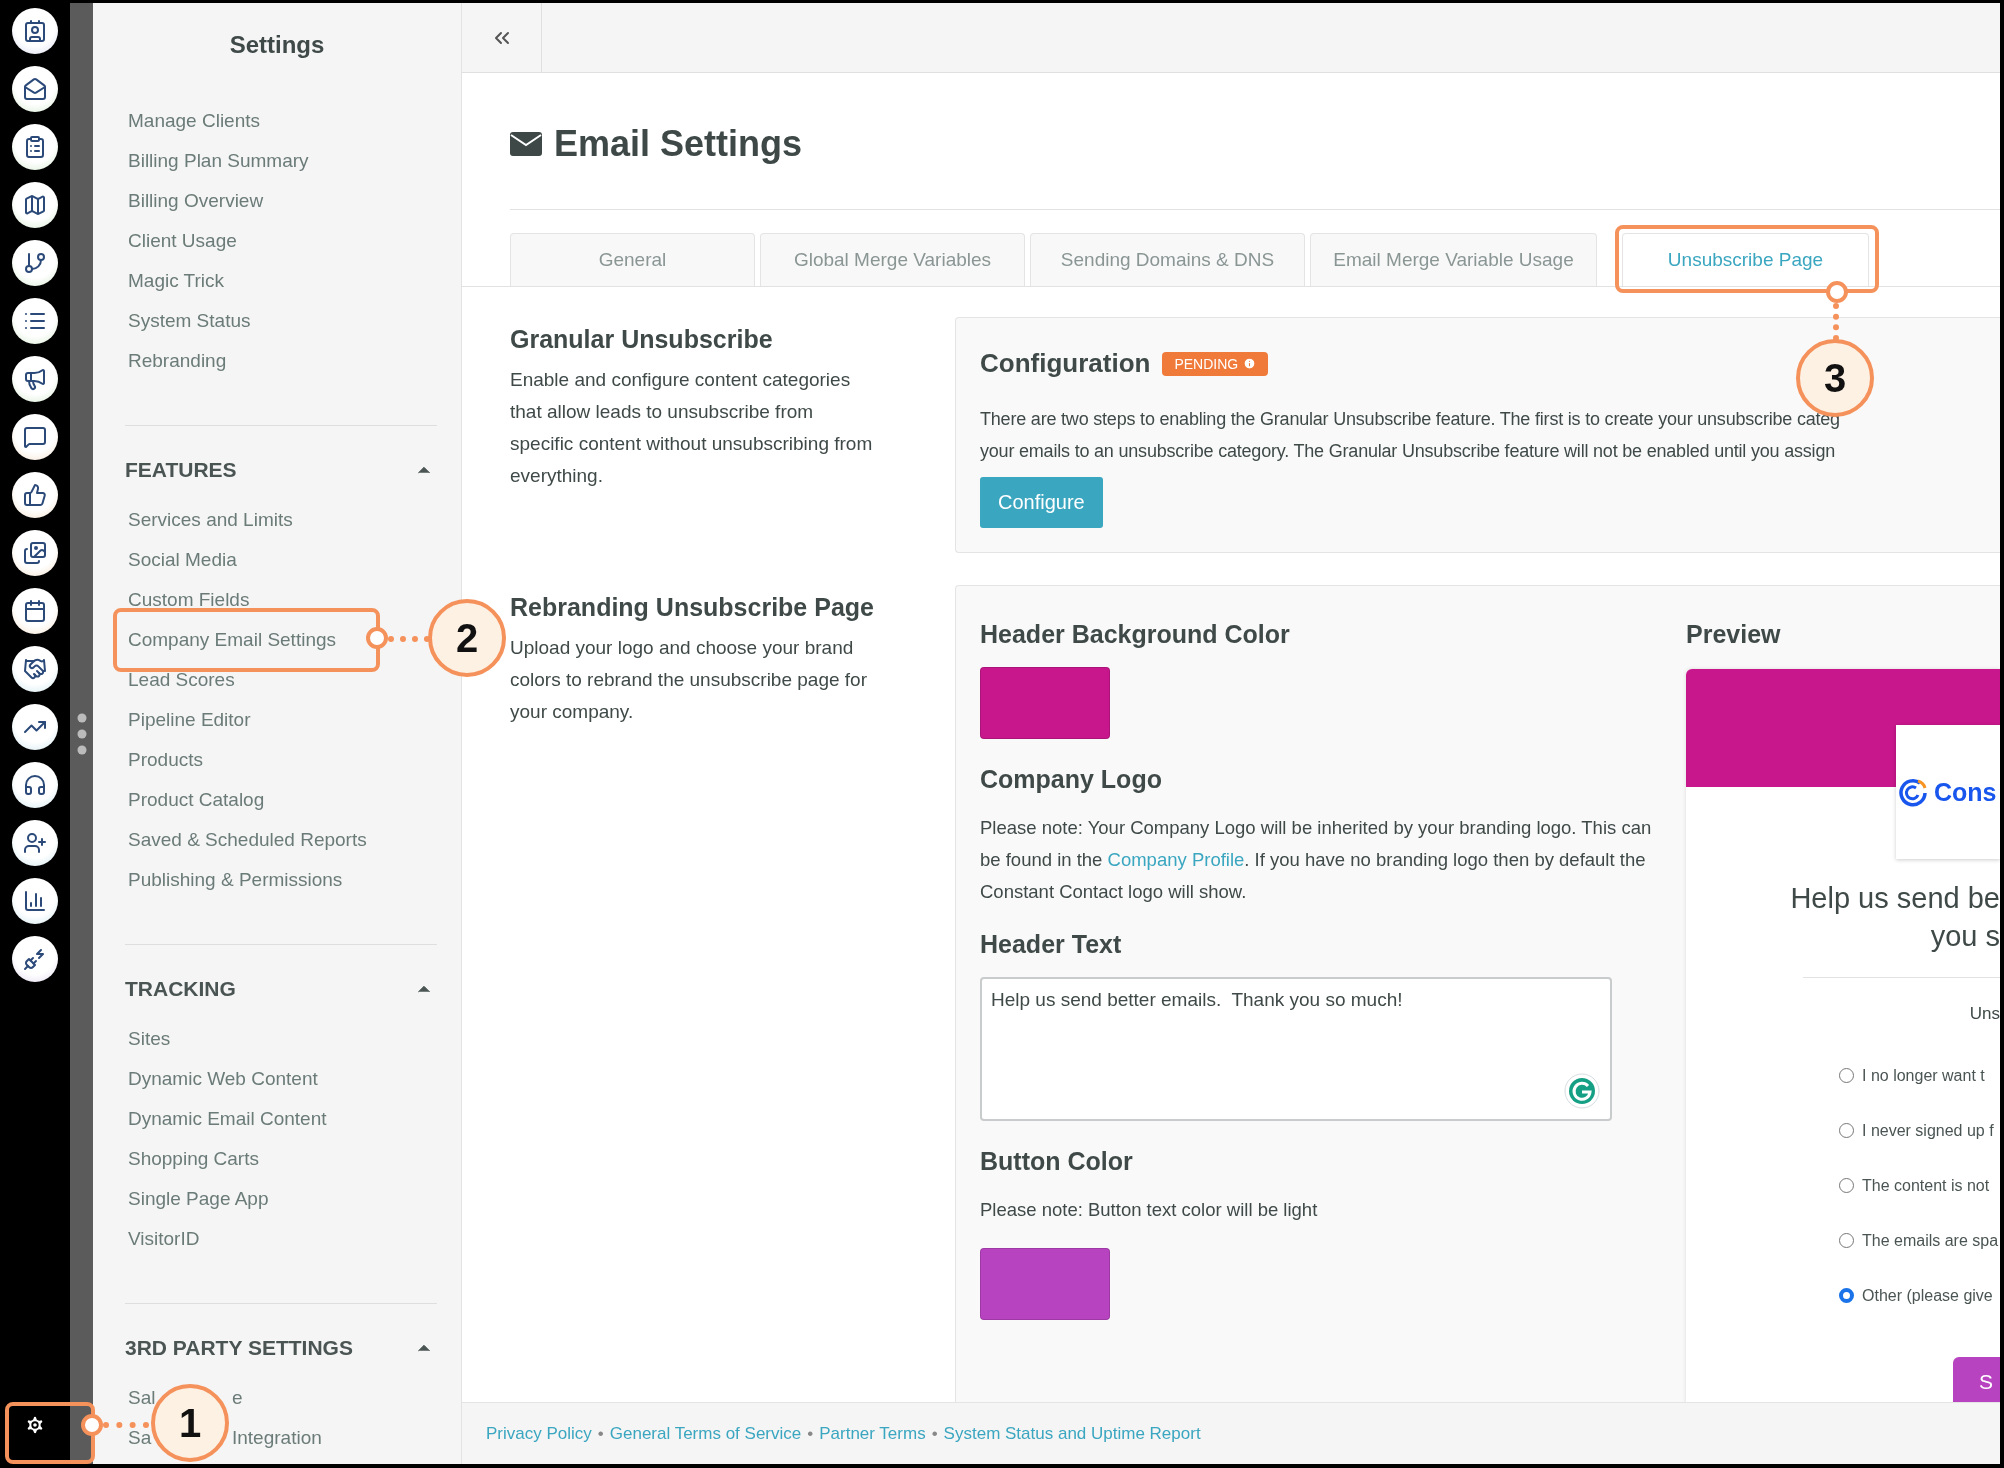 Image resolution: width=2004 pixels, height=1468 pixels. What do you see at coordinates (196, 201) in the screenshot?
I see `sidebar-item: Billing Overview` at bounding box center [196, 201].